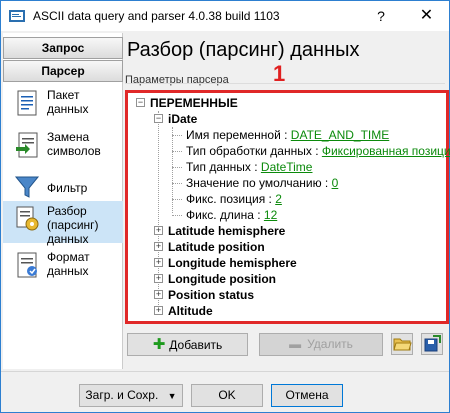 This screenshot has height=413, width=450. I want to click on tree-item-label: Longitude hemisphere, so click(232, 263).